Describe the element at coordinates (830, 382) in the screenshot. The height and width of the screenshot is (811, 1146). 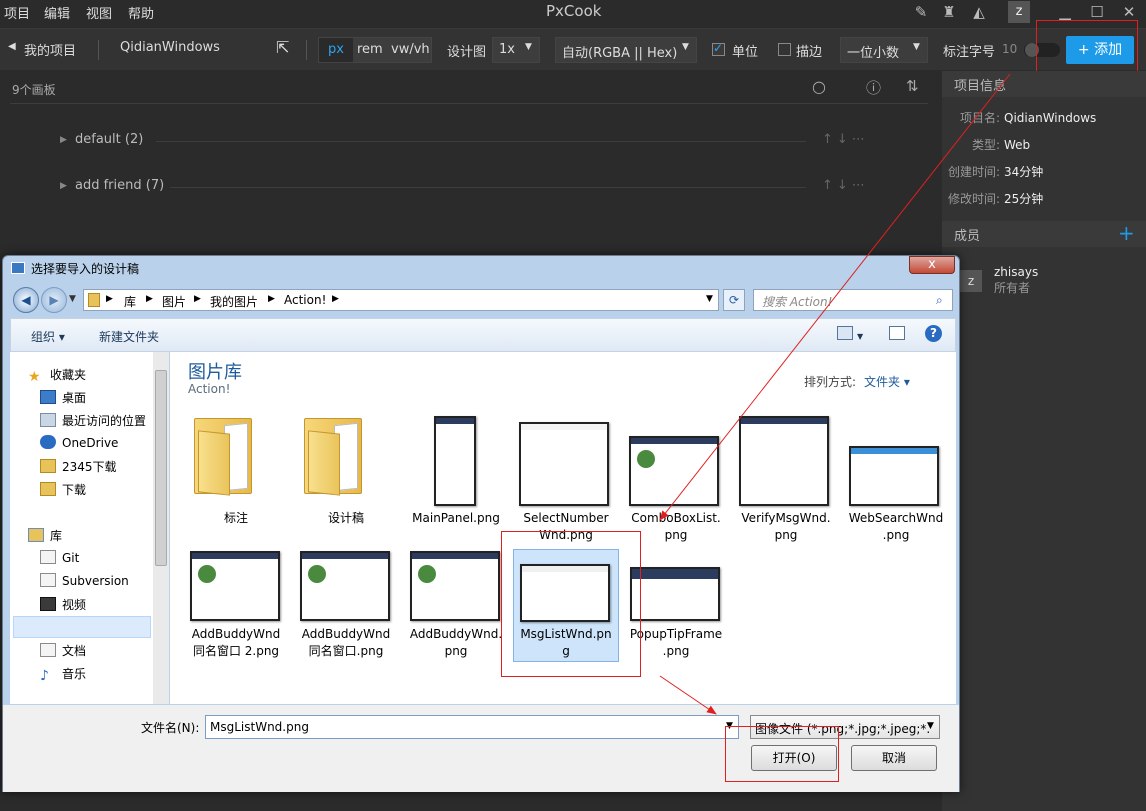
I see `sort-label: 排列方式:` at that location.